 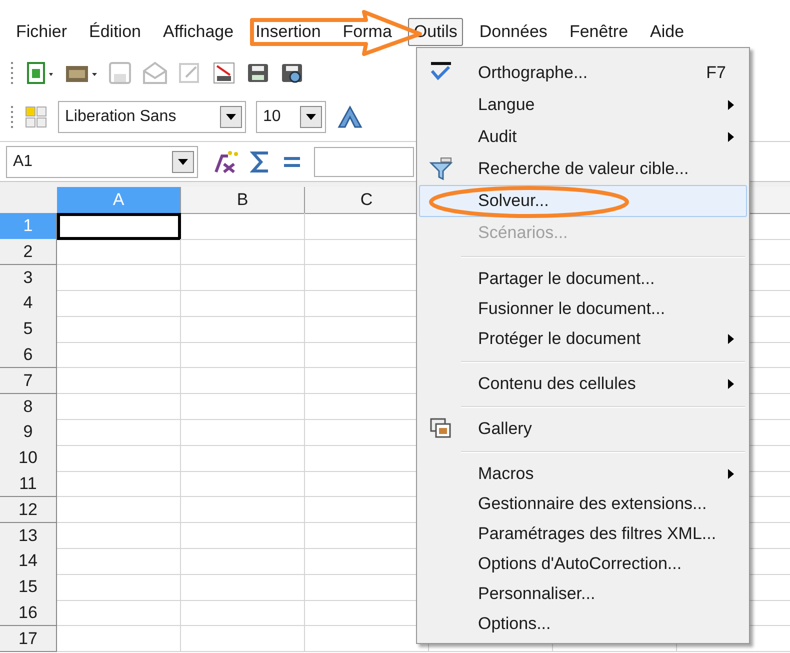 I want to click on menu-item: Forma, so click(x=367, y=32).